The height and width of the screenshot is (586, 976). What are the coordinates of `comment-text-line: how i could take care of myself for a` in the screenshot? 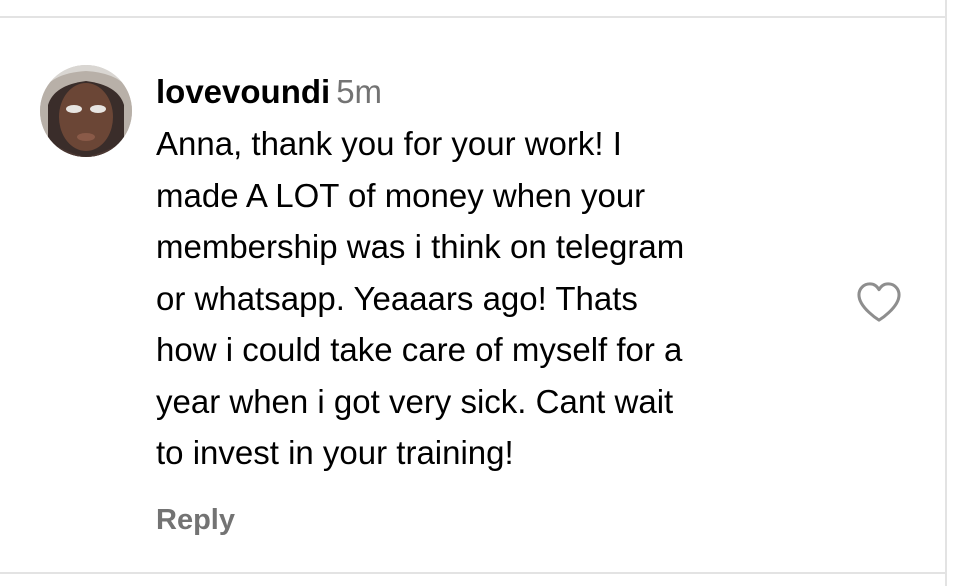 It's located at (419, 349).